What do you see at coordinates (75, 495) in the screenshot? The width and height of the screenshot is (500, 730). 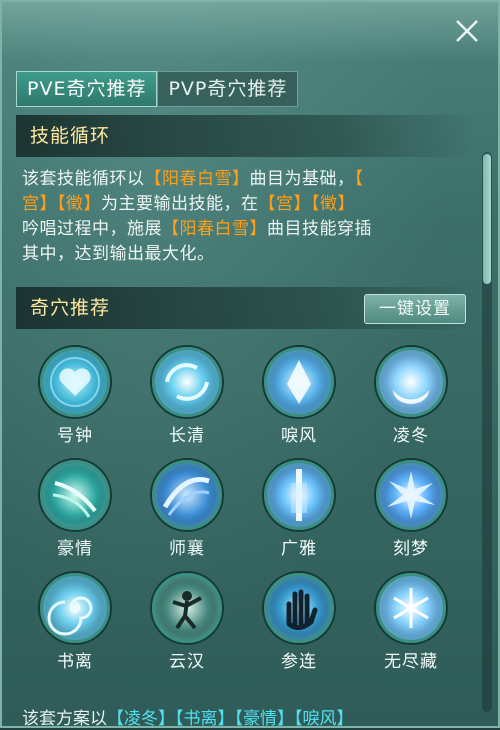 I see `wind-slash-icon` at bounding box center [75, 495].